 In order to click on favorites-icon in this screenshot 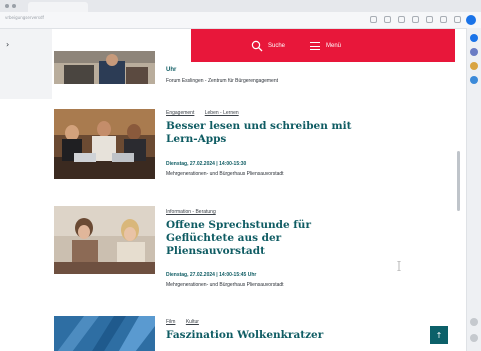, I will do `click(415, 19)`.